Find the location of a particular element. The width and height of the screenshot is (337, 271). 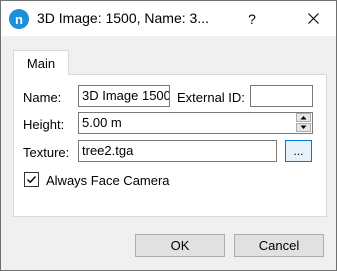

app-logo-icon: n is located at coordinates (19, 19).